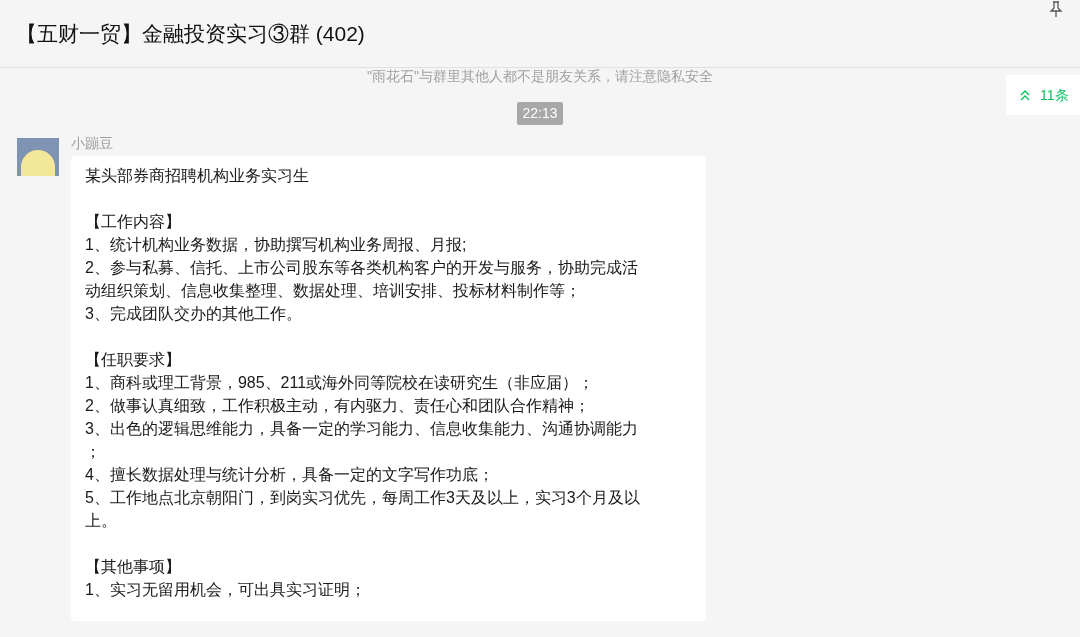 This screenshot has width=1080, height=637. I want to click on sender-name: 小蹦豆, so click(92, 143).